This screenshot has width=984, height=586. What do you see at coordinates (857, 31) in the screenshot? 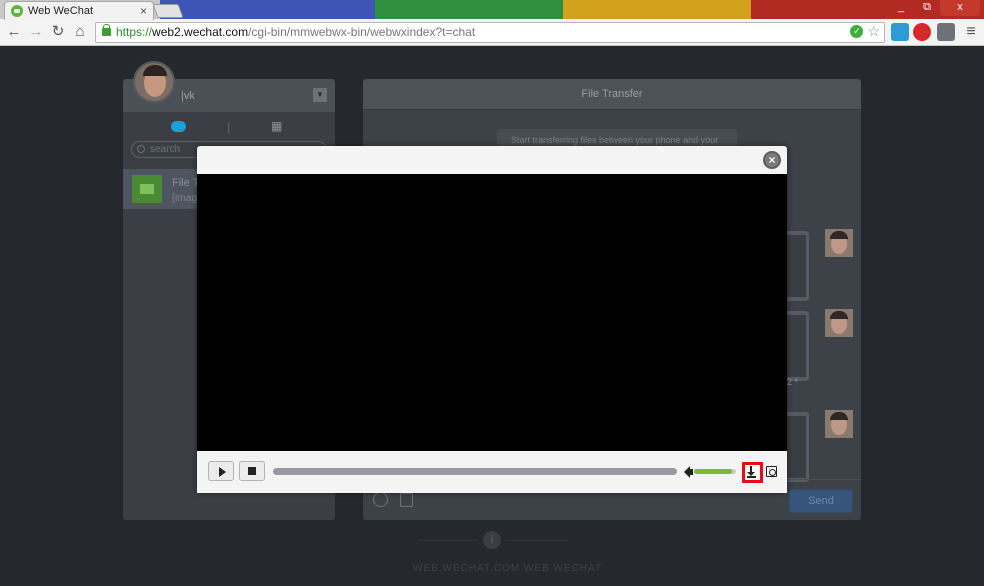
I see `verified-check-icon: ✓` at bounding box center [857, 31].